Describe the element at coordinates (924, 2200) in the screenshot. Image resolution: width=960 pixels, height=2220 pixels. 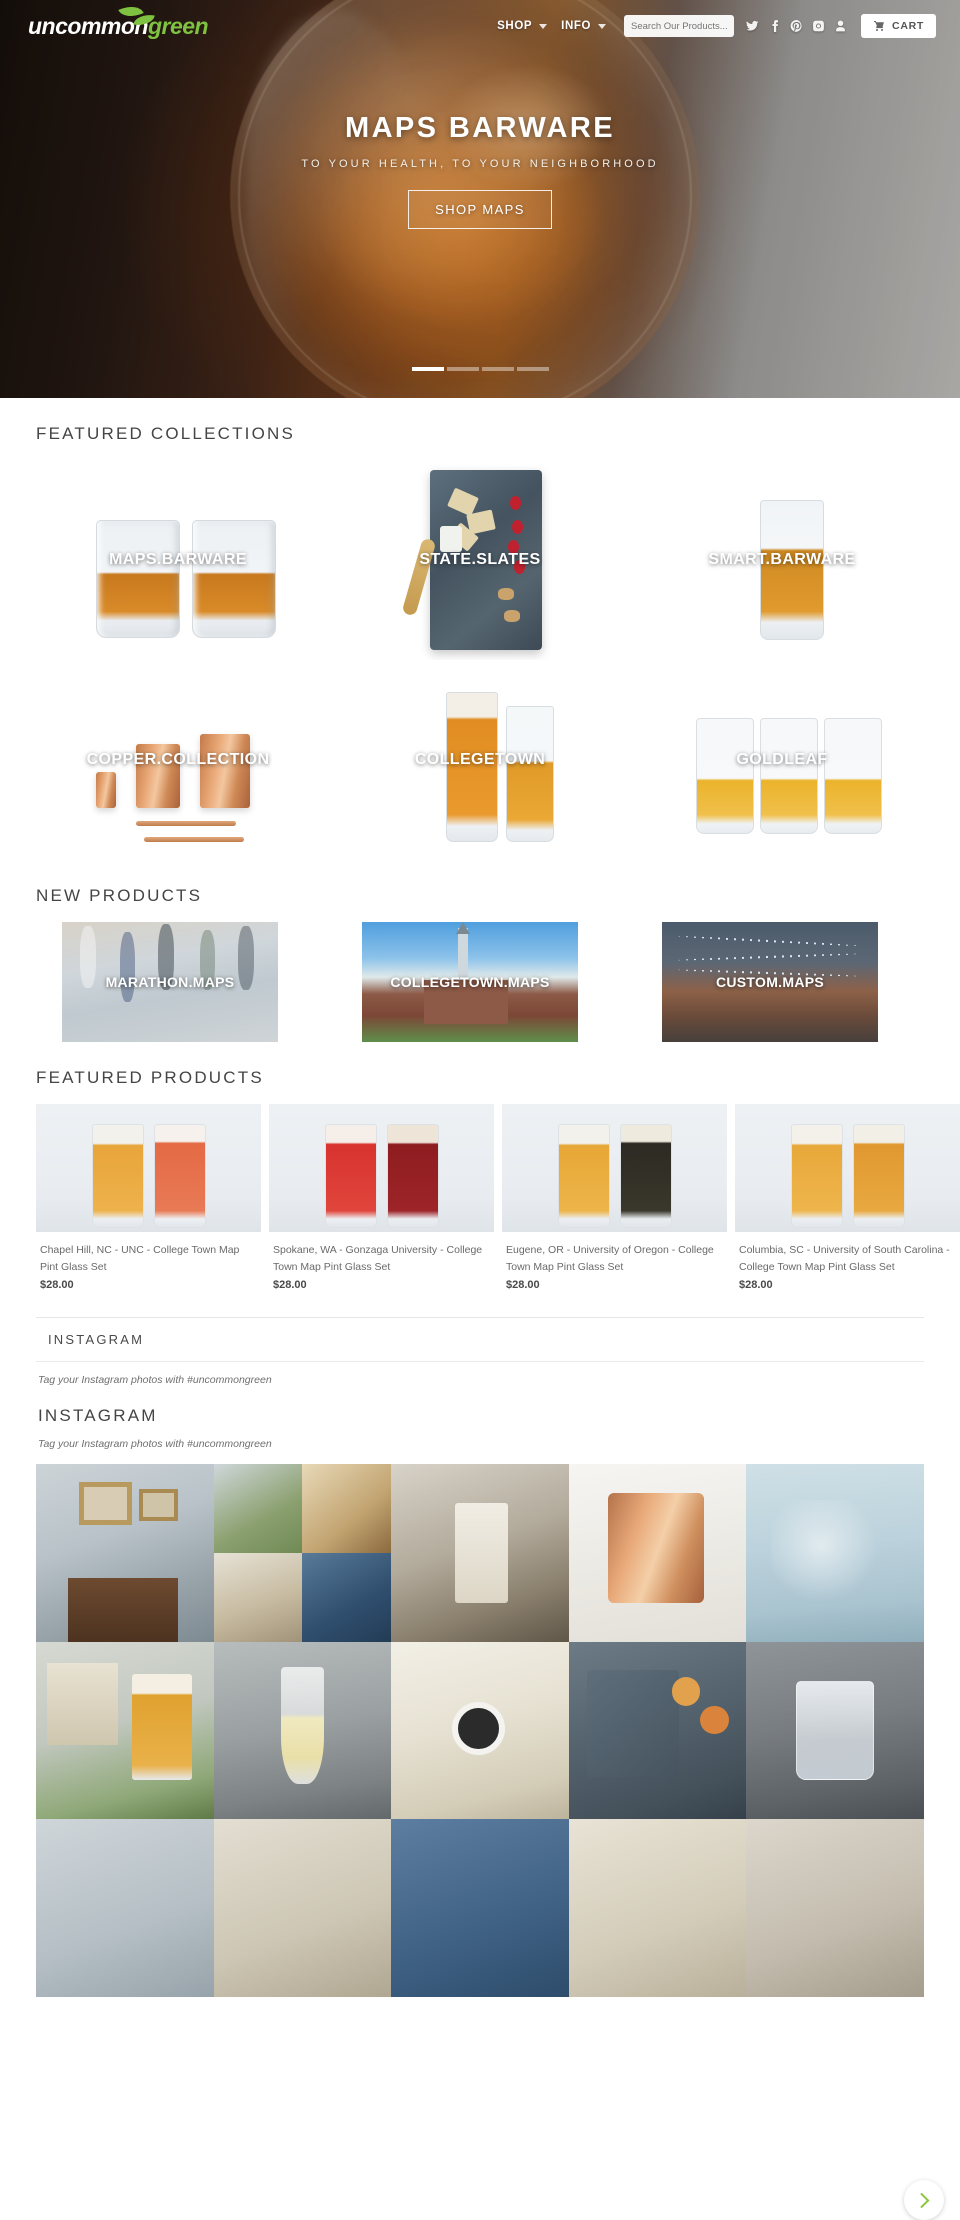
I see `instagram-next-button` at that location.